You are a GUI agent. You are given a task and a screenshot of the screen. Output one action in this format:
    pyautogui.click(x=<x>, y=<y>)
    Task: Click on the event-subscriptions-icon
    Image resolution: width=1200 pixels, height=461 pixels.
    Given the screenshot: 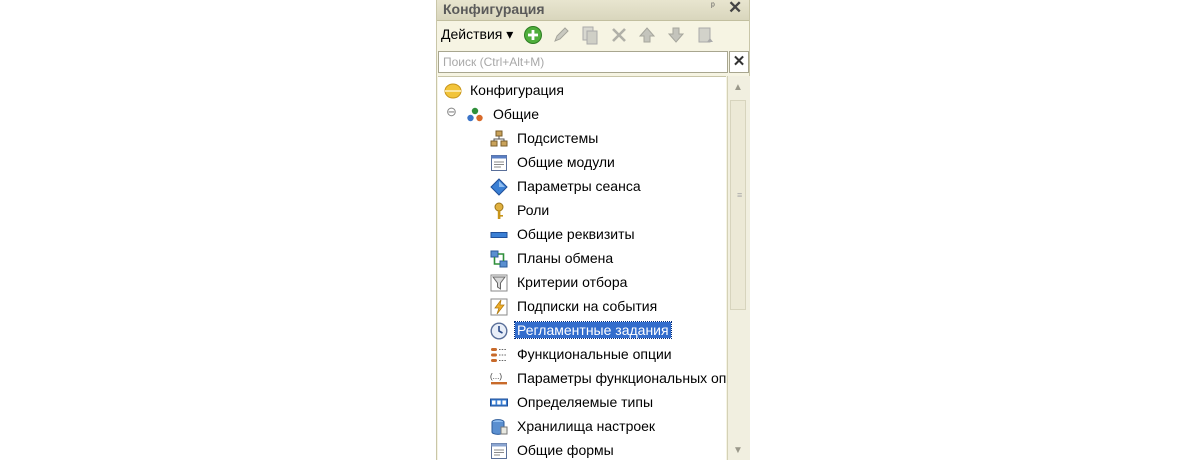 What is the action you would take?
    pyautogui.click(x=499, y=307)
    